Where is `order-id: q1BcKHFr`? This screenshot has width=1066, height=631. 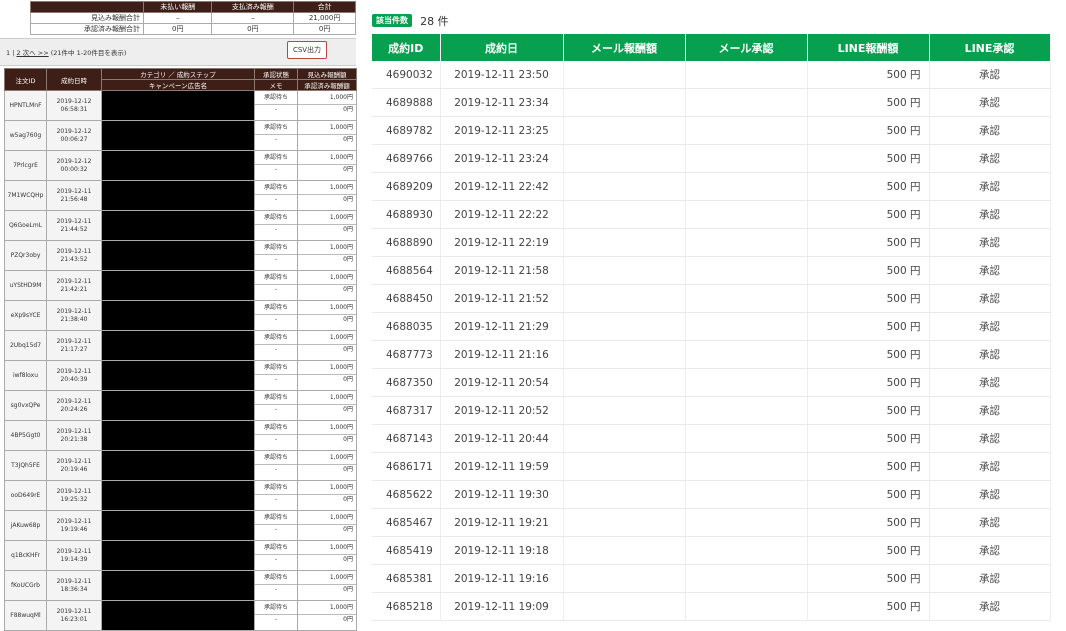 order-id: q1BcKHFr is located at coordinates (25, 555).